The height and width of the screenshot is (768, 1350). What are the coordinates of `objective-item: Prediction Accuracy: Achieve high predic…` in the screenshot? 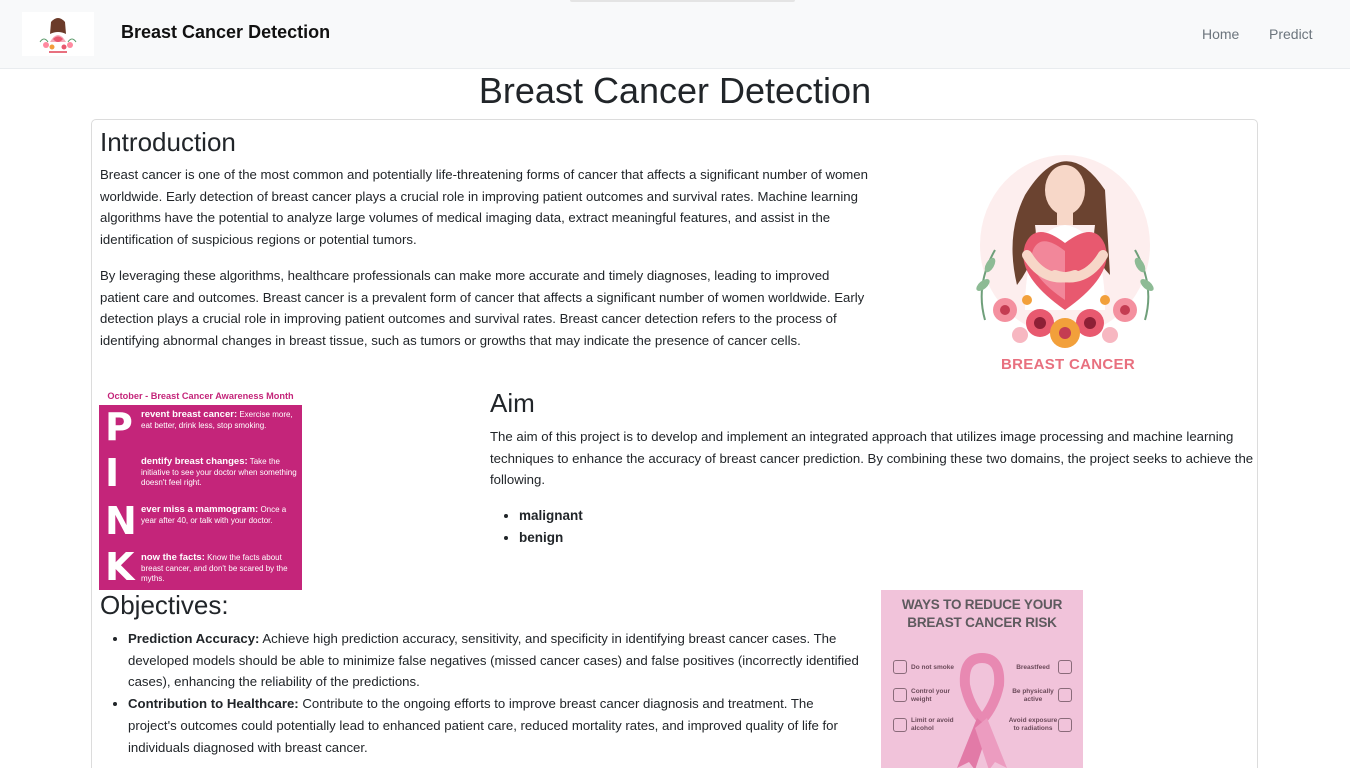 It's located at (495, 660).